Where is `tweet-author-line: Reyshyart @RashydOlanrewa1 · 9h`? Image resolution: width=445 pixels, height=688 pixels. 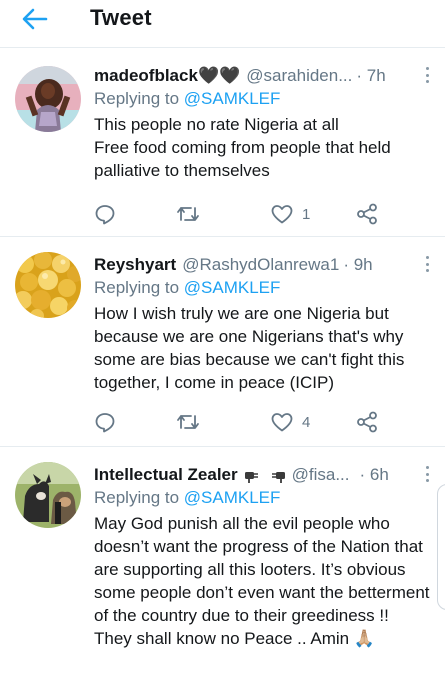
tweet-author-line: Reyshyart @RashydOlanrewa1 · 9h is located at coordinates (262, 265).